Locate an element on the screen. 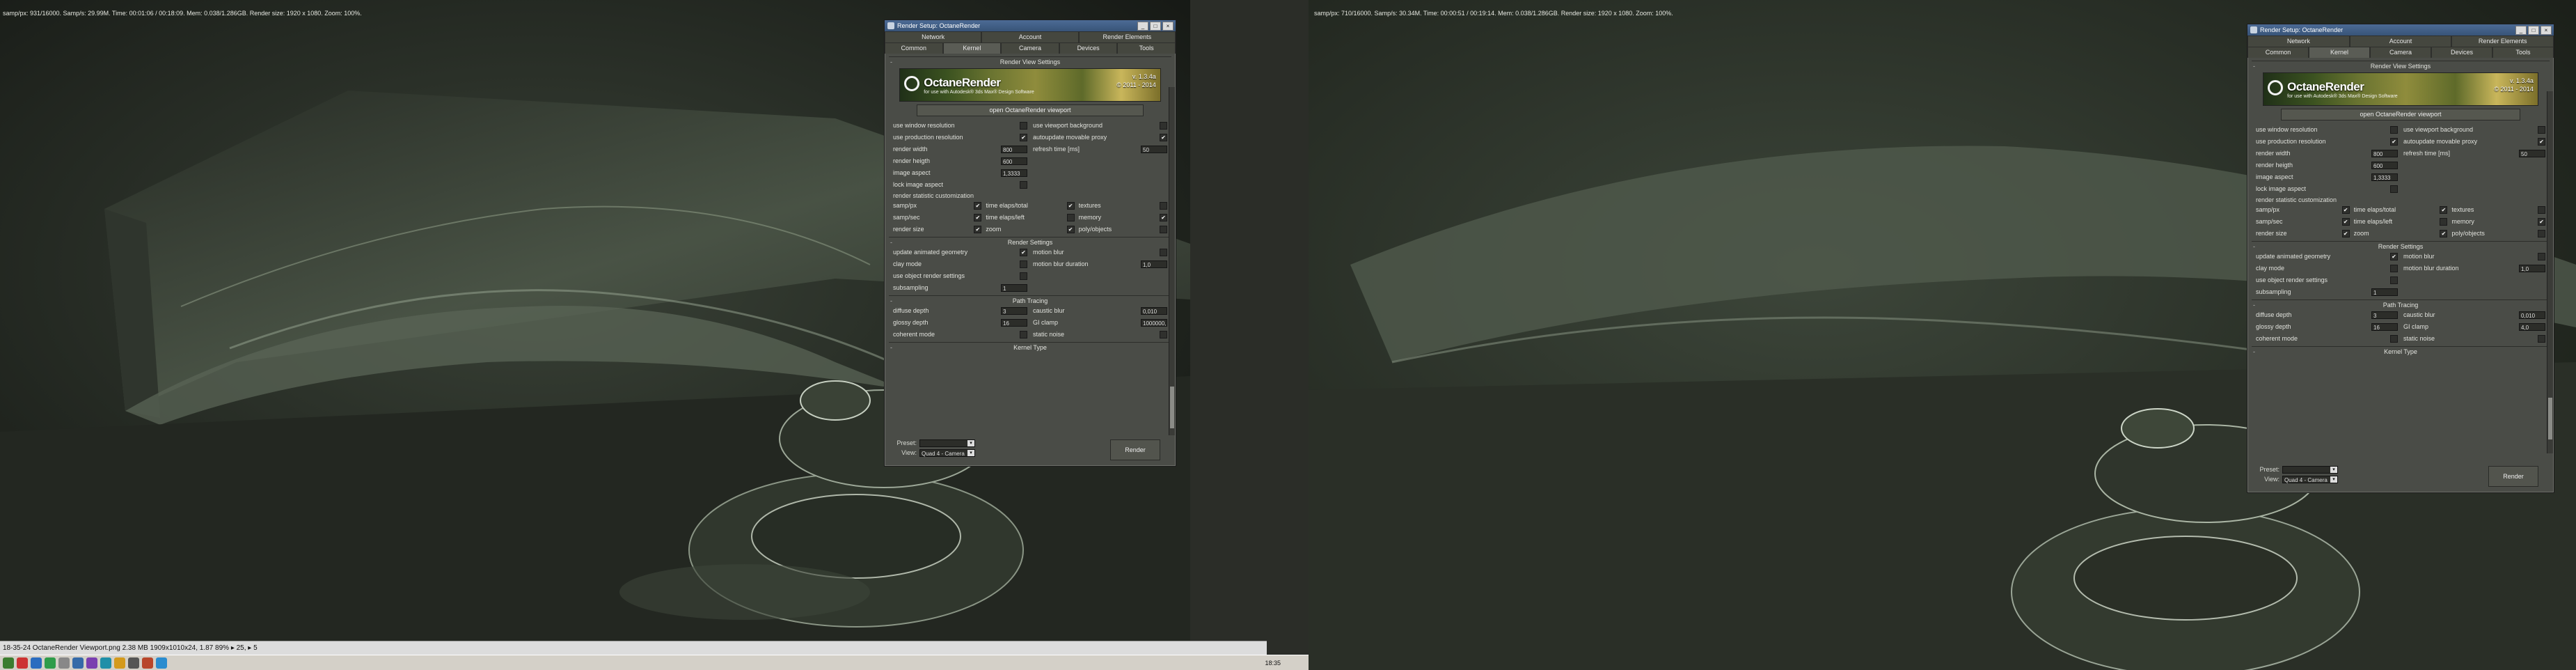  view-dropdown: Quad 4 - Camera ▾ is located at coordinates (2310, 479).